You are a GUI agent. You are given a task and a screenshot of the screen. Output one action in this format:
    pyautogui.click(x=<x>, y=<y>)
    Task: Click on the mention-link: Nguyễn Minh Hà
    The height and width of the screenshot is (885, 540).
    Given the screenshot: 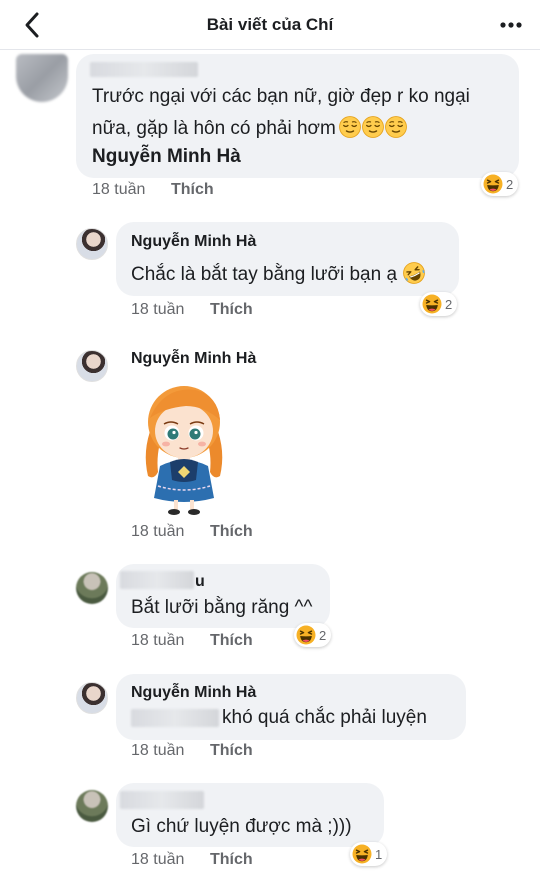 What is the action you would take?
    pyautogui.click(x=166, y=157)
    